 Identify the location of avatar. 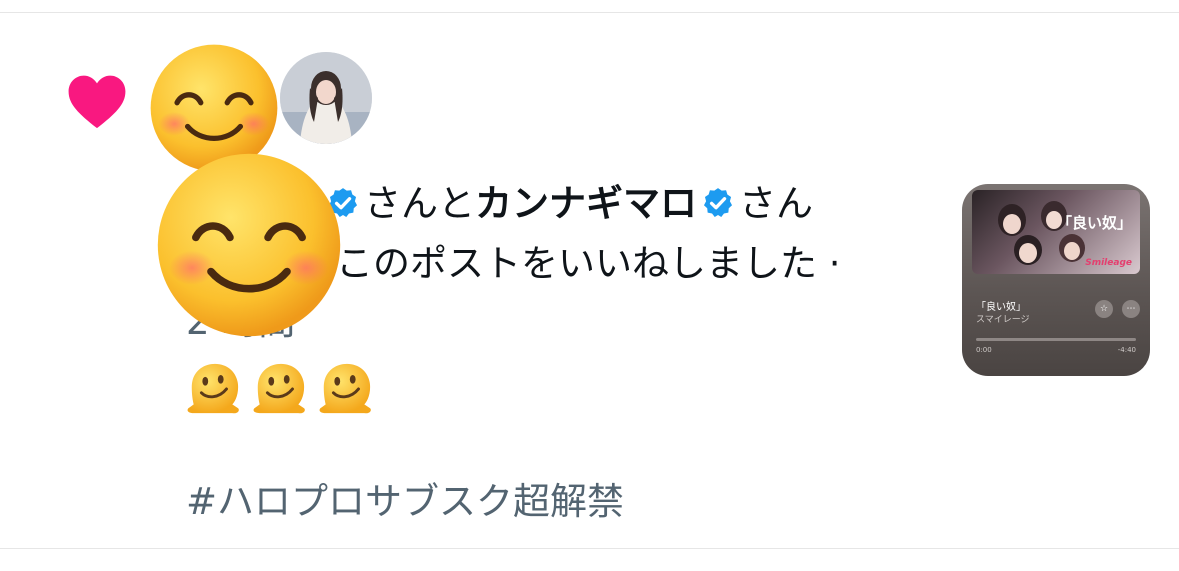
(326, 98).